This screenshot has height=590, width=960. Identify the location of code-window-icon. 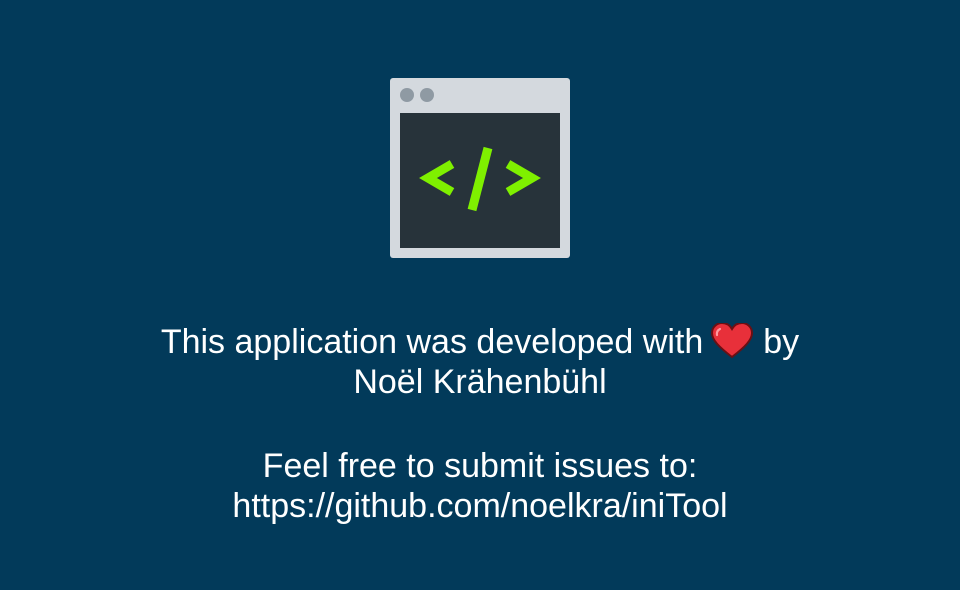
(480, 168).